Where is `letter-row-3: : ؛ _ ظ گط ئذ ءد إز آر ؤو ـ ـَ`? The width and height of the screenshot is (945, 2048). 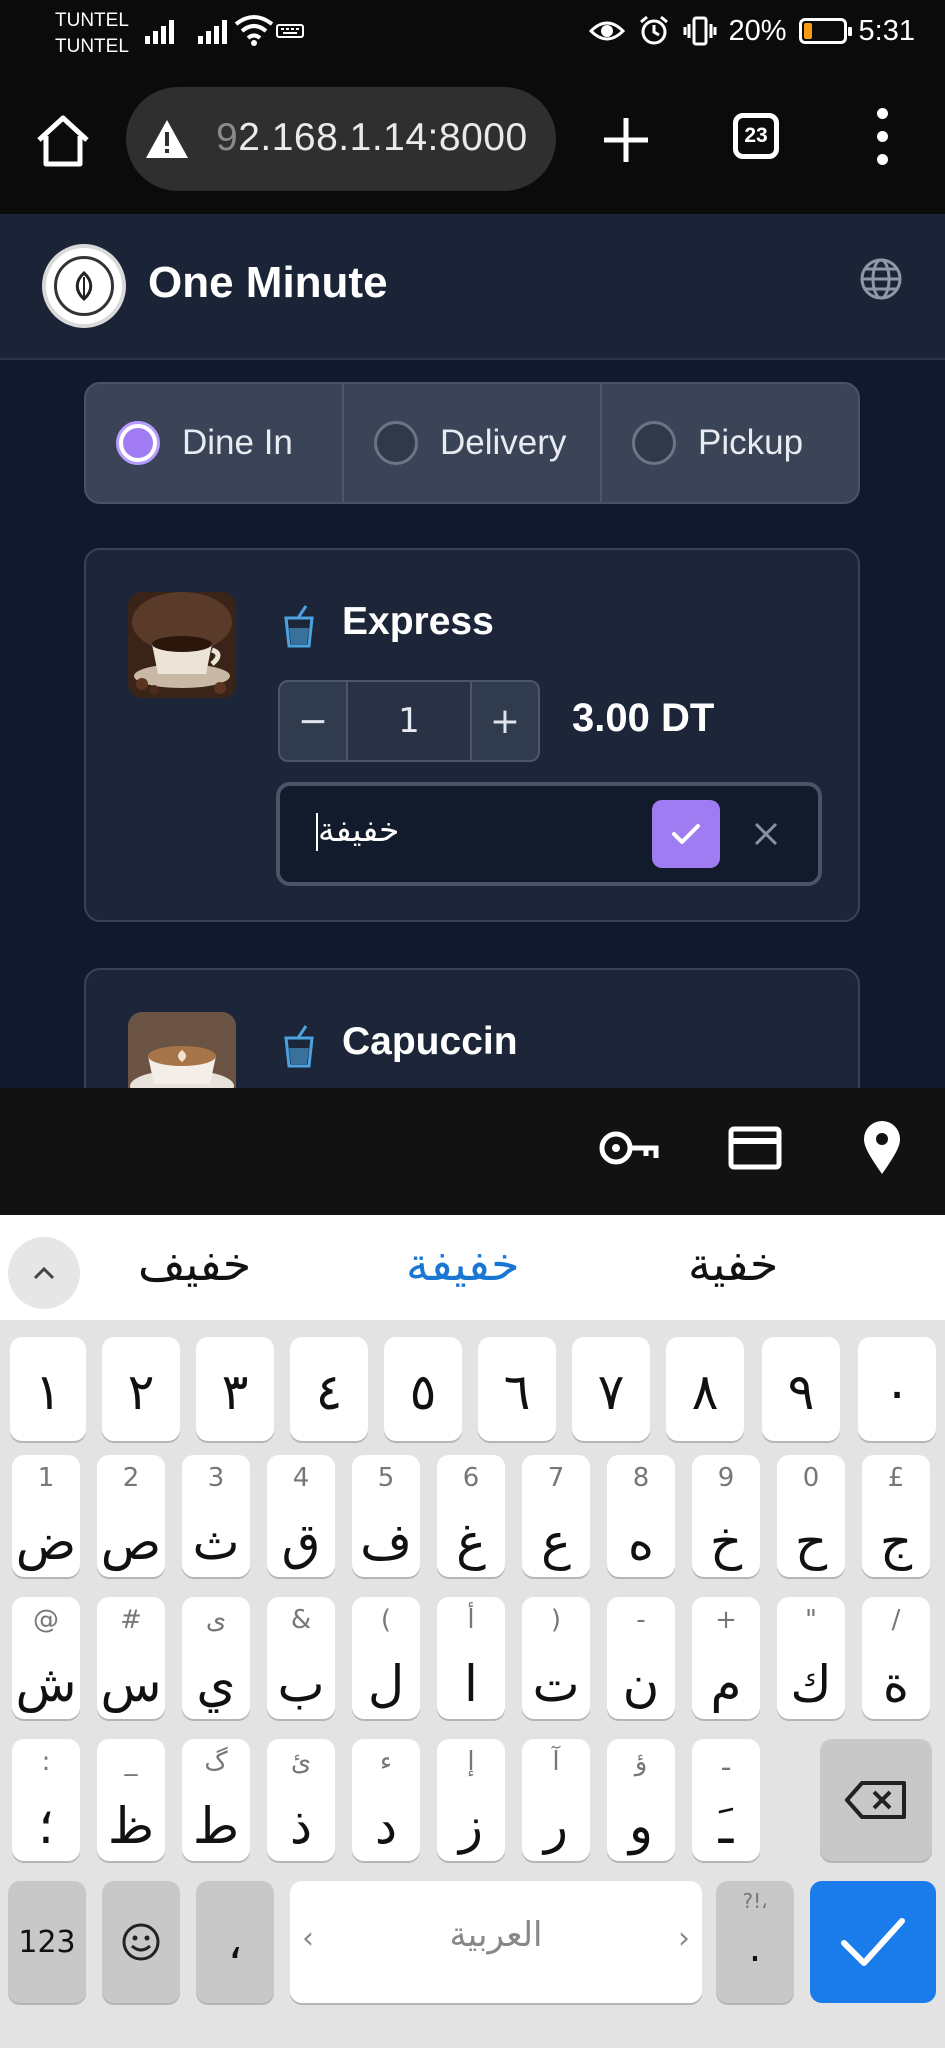 letter-row-3: : ؛ _ ظ گط ئذ ءد إز آر ؤو ـ ـَ is located at coordinates (472, 1801).